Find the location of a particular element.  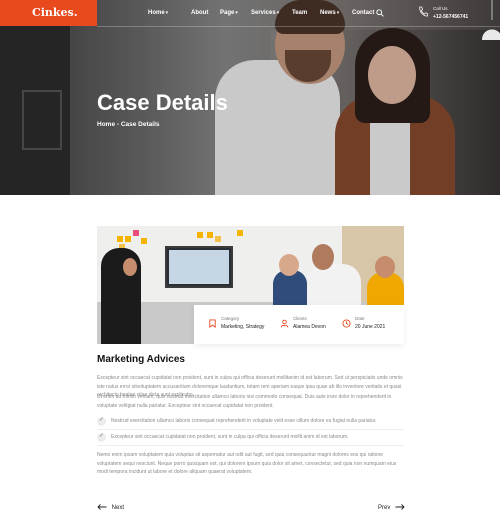

site-logo: Cinkes. is located at coordinates (48, 13).